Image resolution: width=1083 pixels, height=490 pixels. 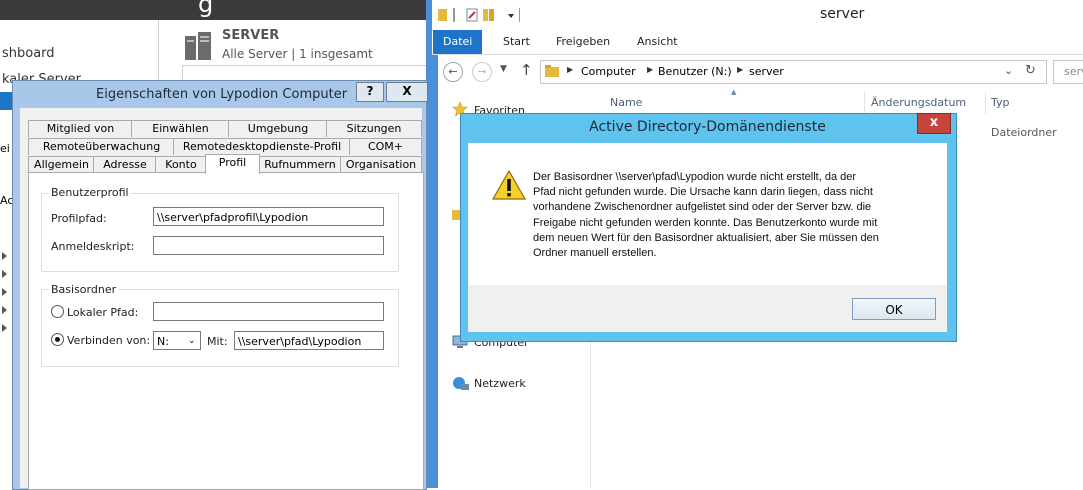 What do you see at coordinates (894, 309) in the screenshot?
I see `ok-button: OK` at bounding box center [894, 309].